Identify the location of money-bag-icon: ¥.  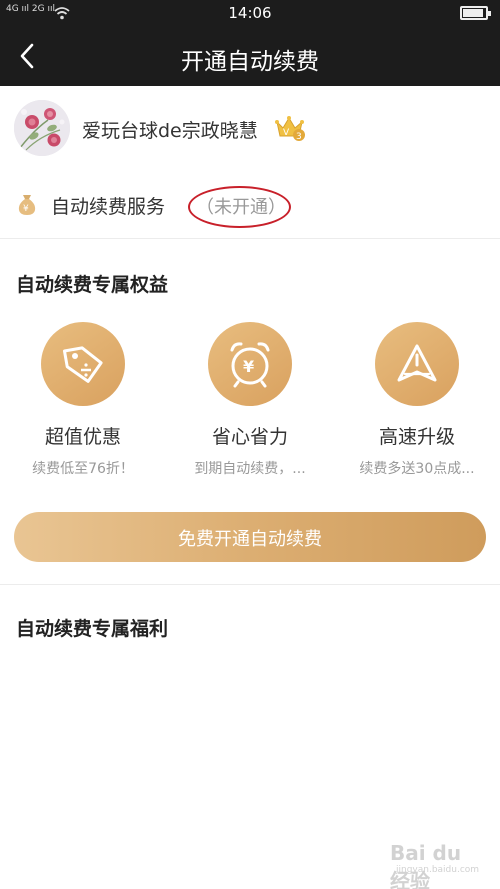
(27, 205).